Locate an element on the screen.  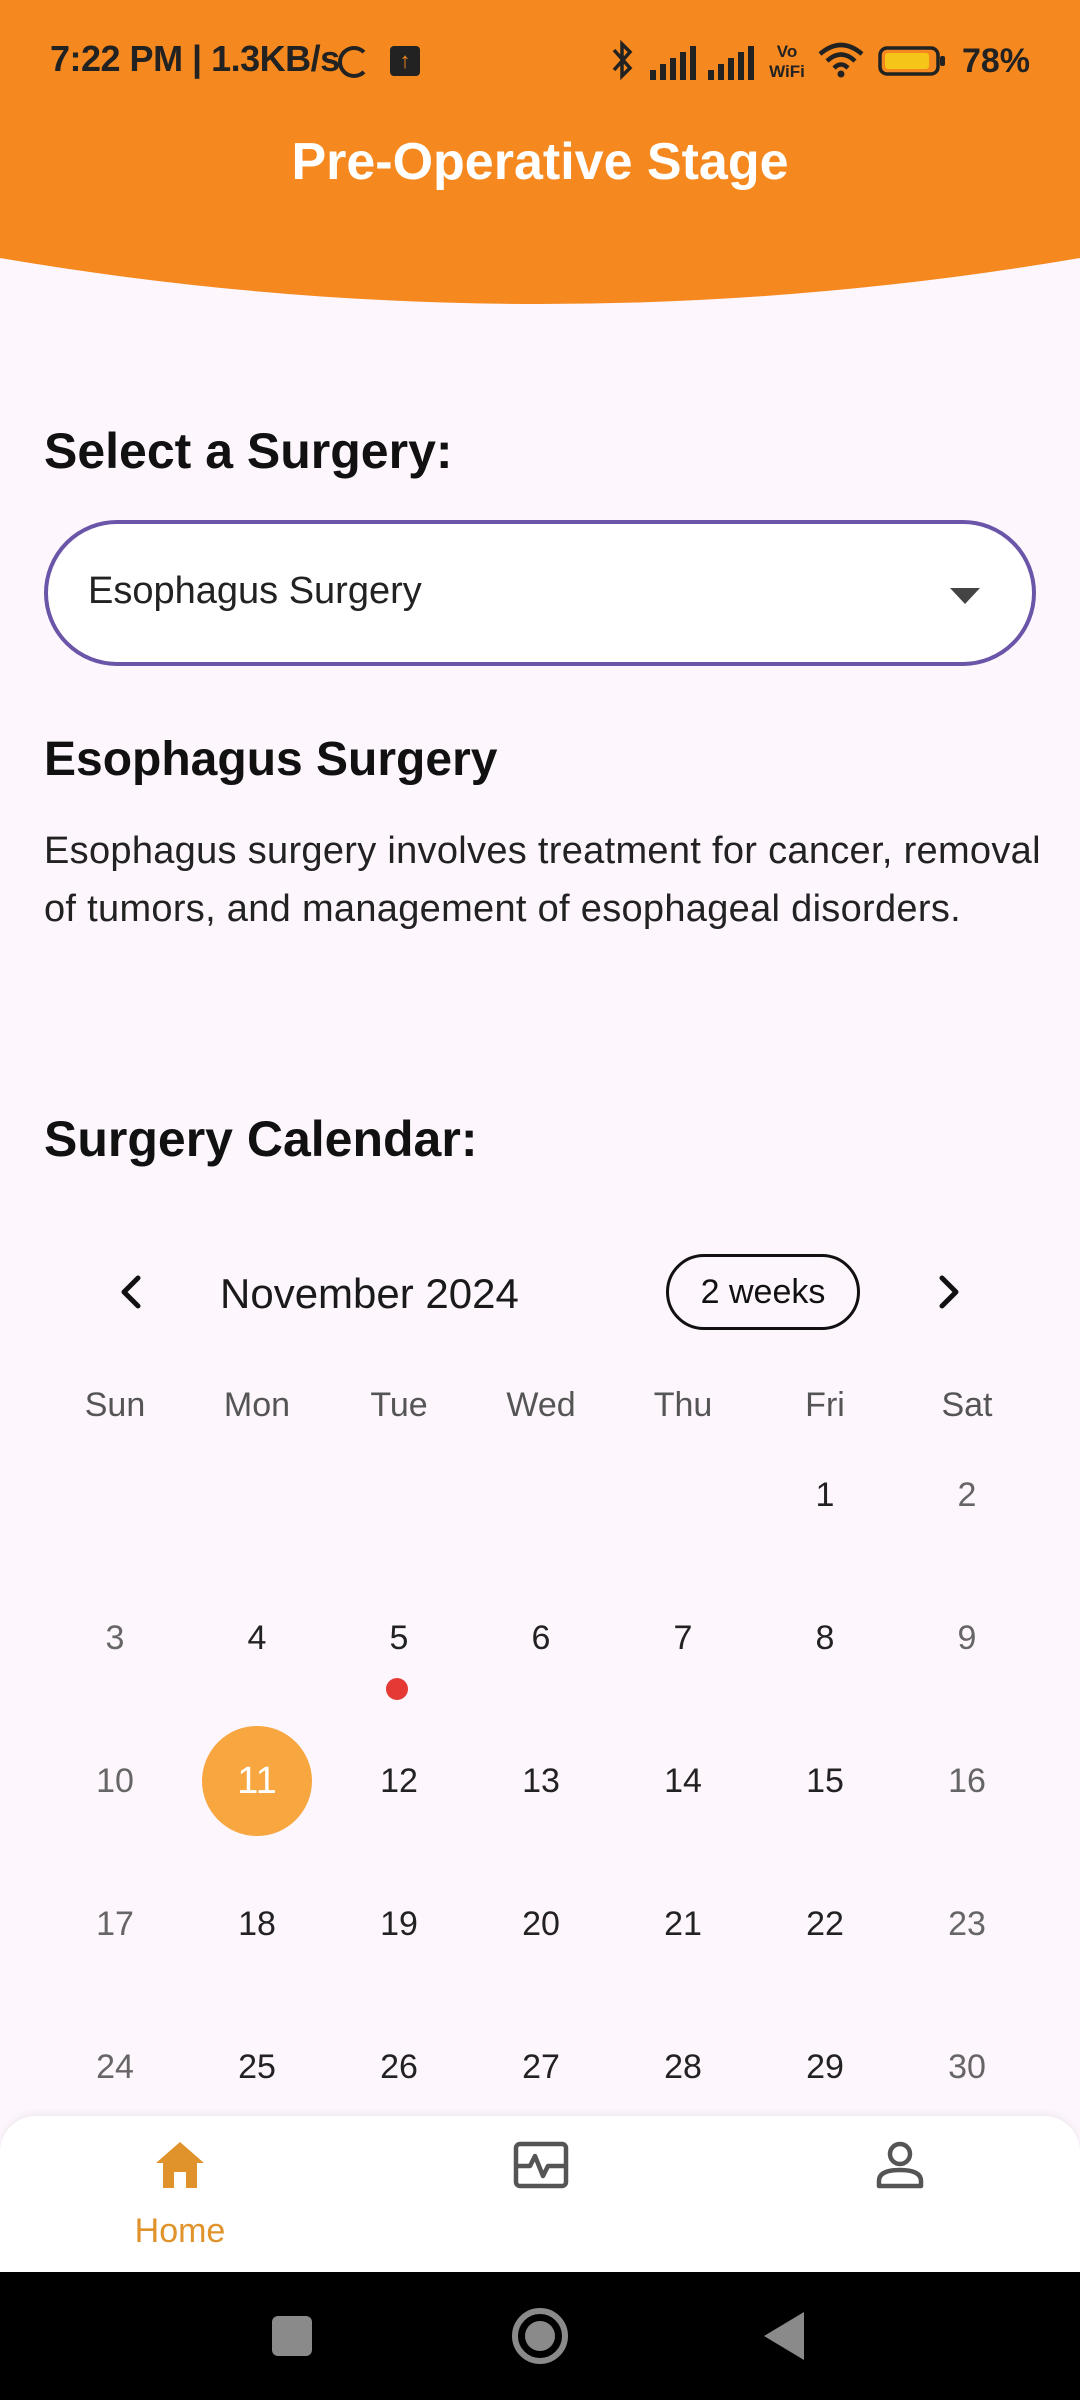
dropdown-selected-value: Esophagus Surgery is located at coordinates (255, 591).